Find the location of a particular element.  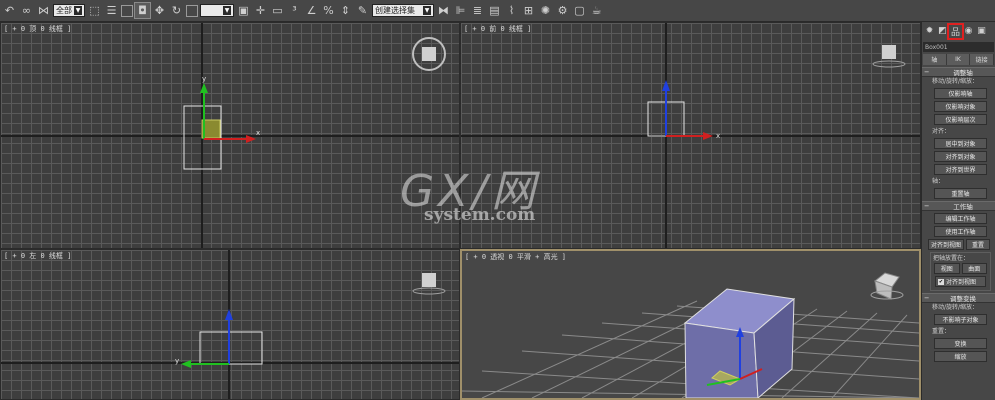

undo-icon: ↶ is located at coordinates (9, 10).